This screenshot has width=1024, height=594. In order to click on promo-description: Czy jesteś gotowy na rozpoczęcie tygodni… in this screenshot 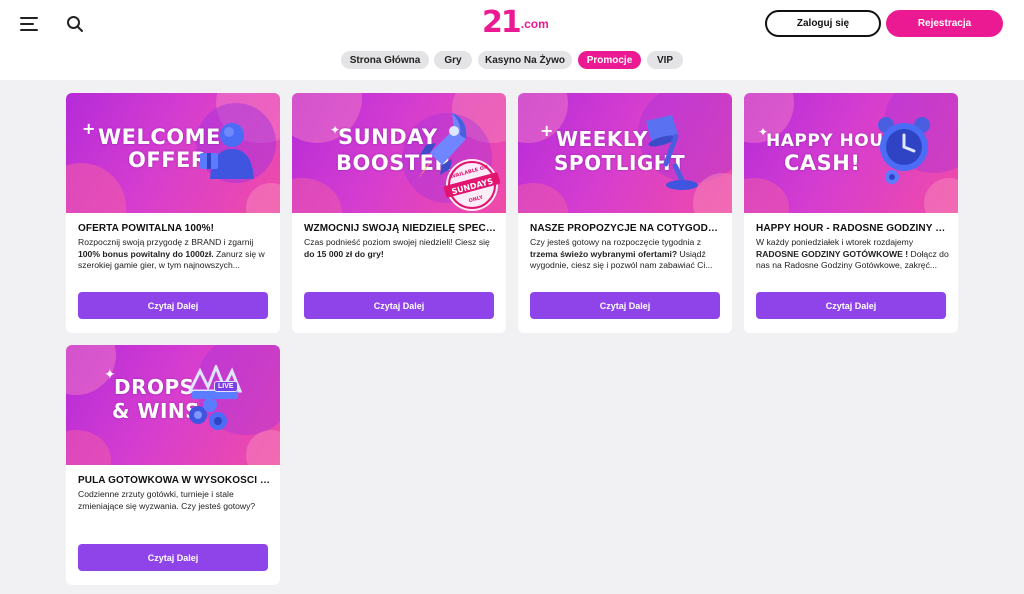, I will do `click(621, 253)`.